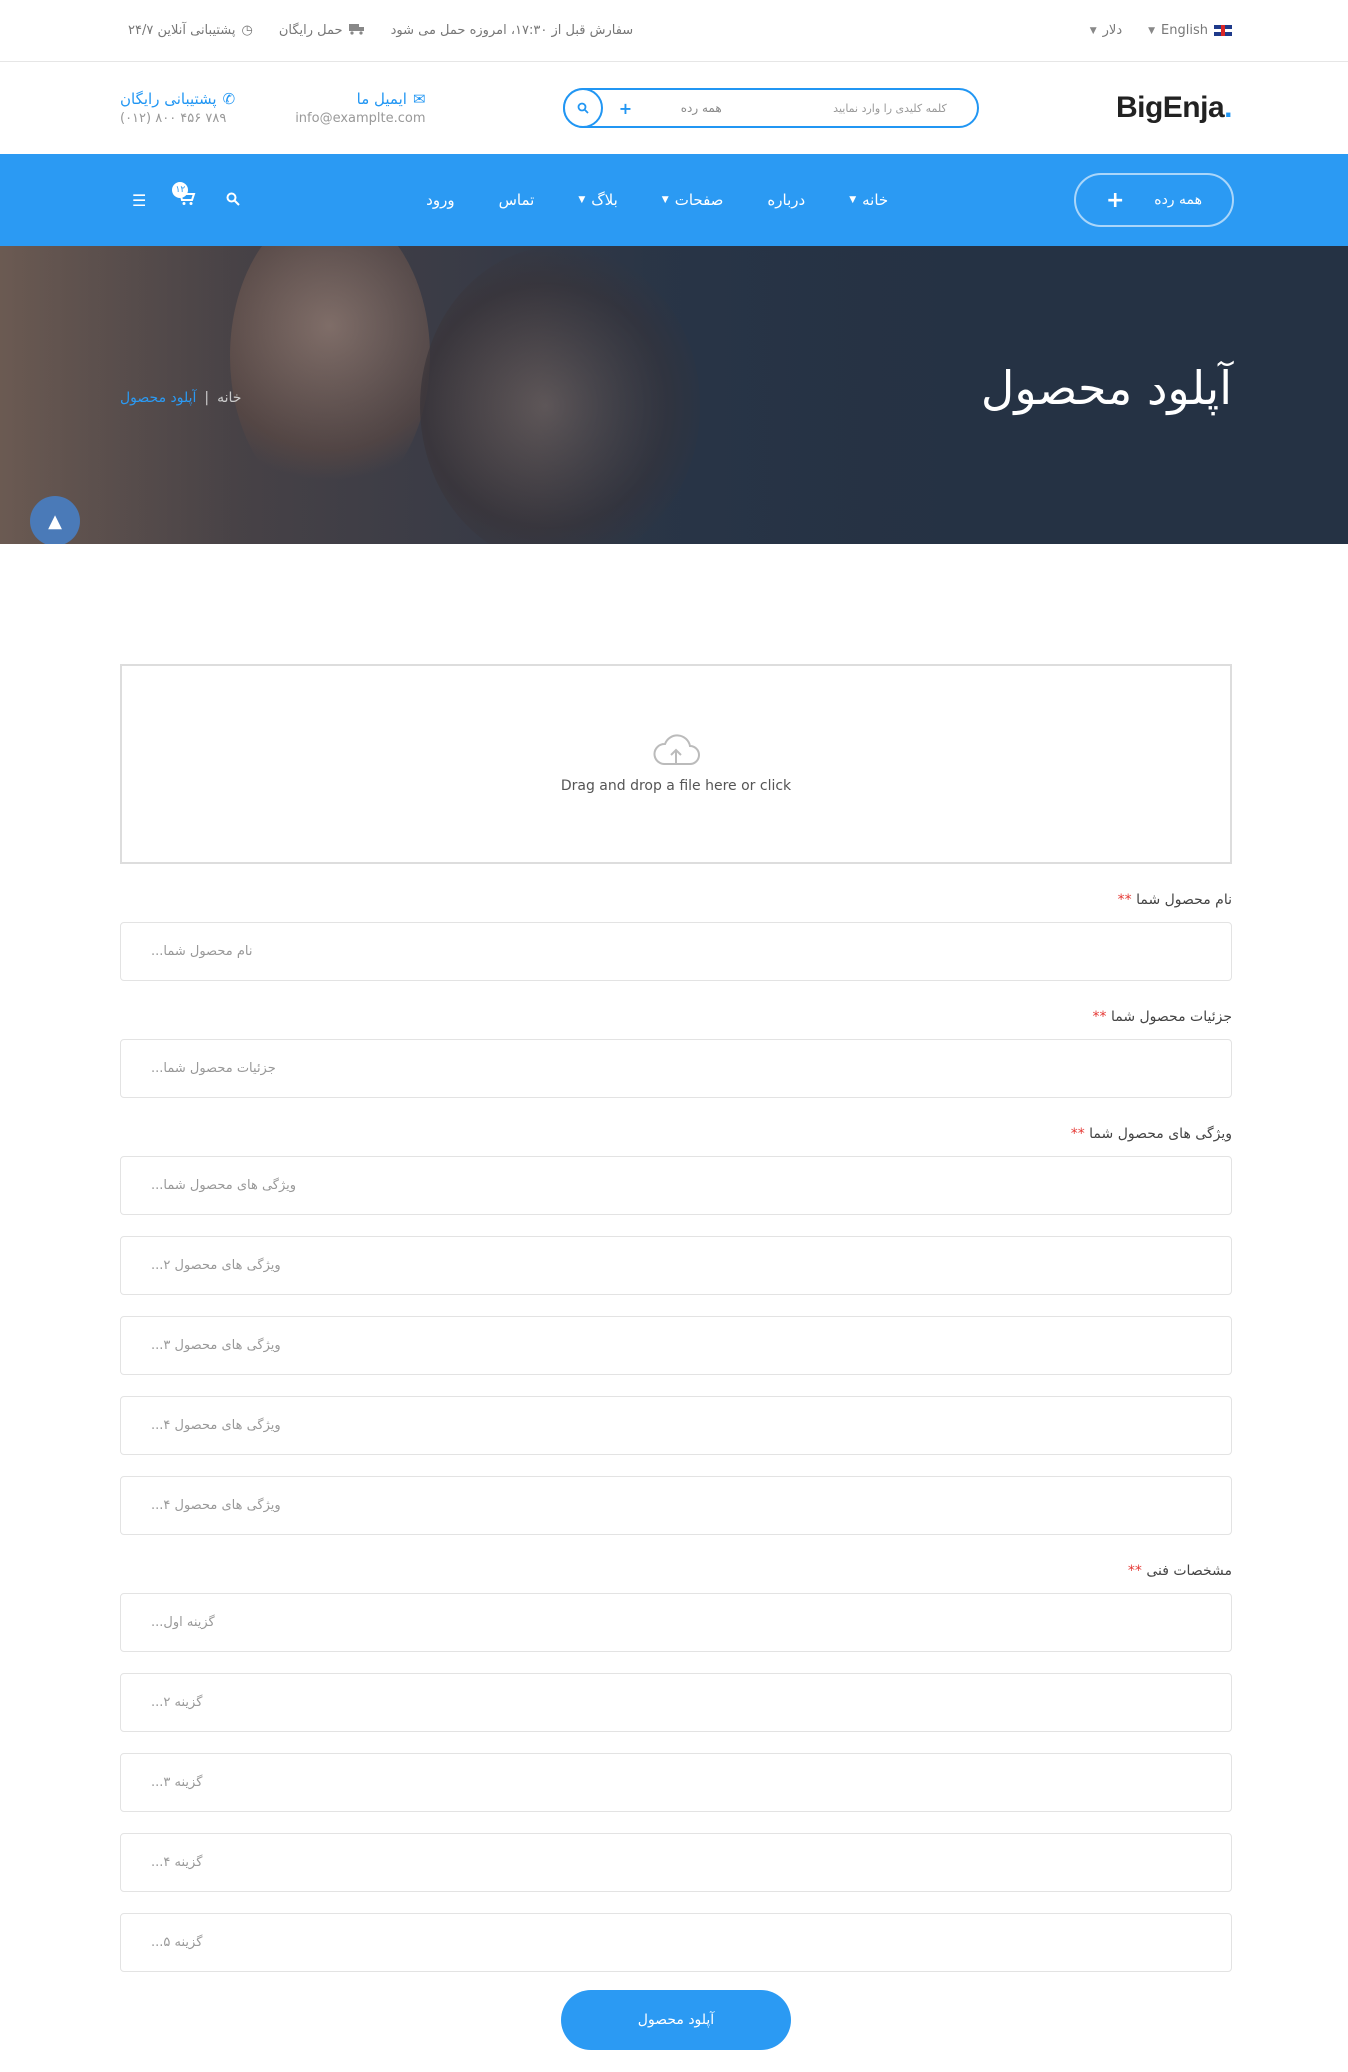 This screenshot has width=1348, height=2072. Describe the element at coordinates (381, 99) in the screenshot. I see `email-title: ایمیل ما` at that location.